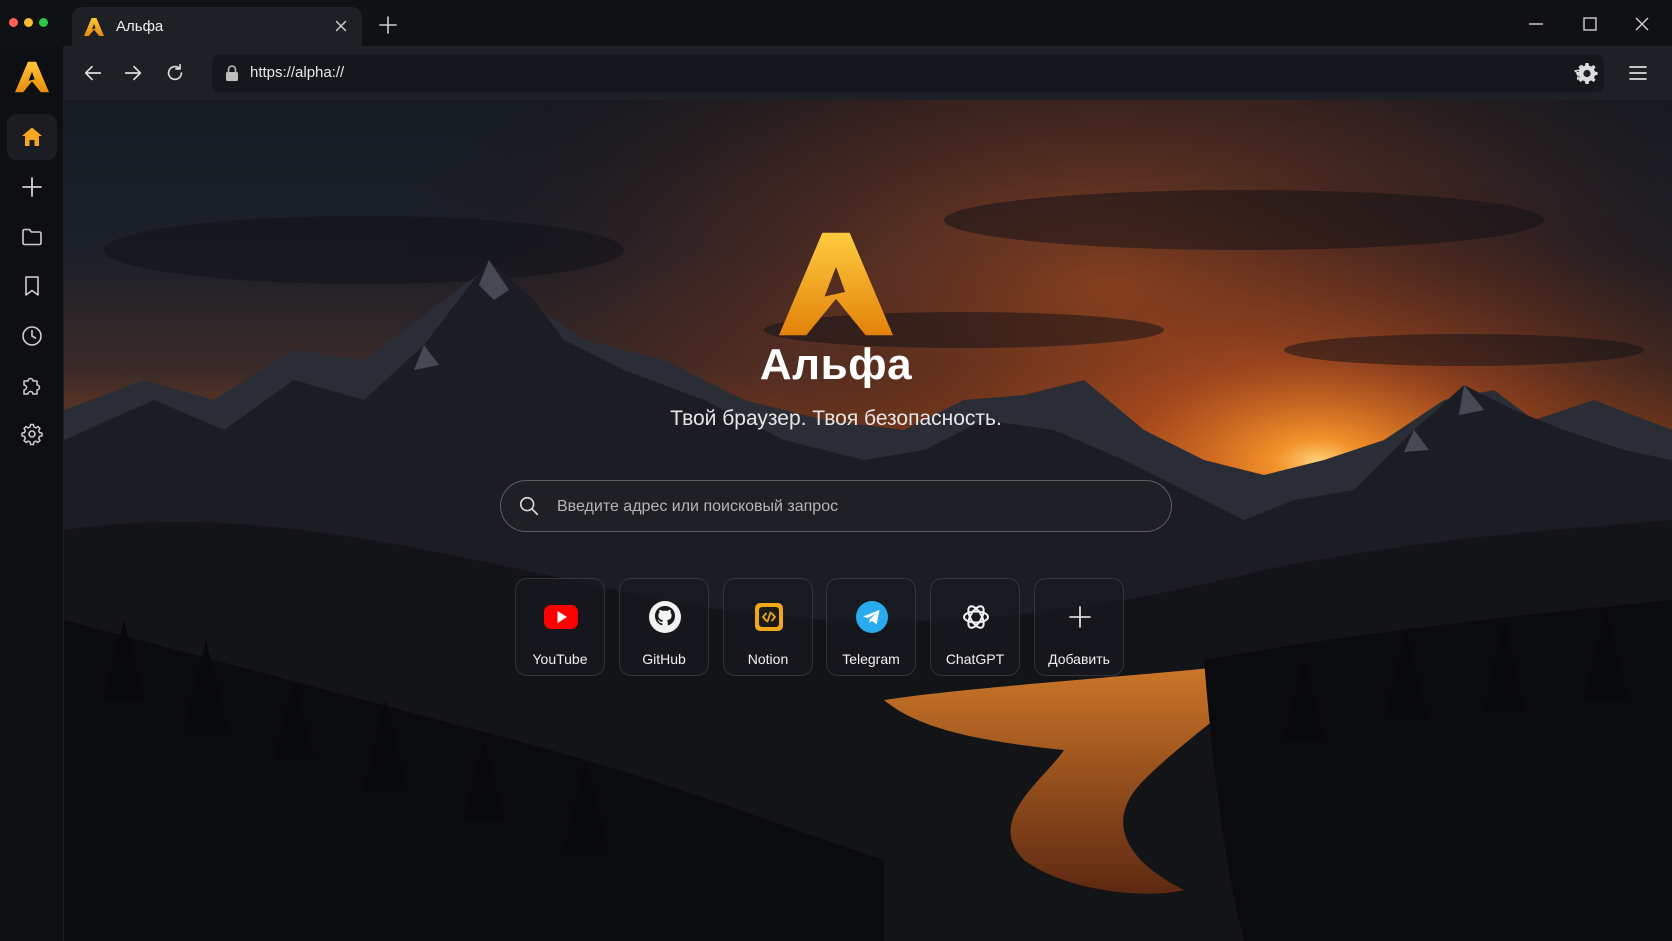  What do you see at coordinates (1590, 24) in the screenshot?
I see `maximize-window-button` at bounding box center [1590, 24].